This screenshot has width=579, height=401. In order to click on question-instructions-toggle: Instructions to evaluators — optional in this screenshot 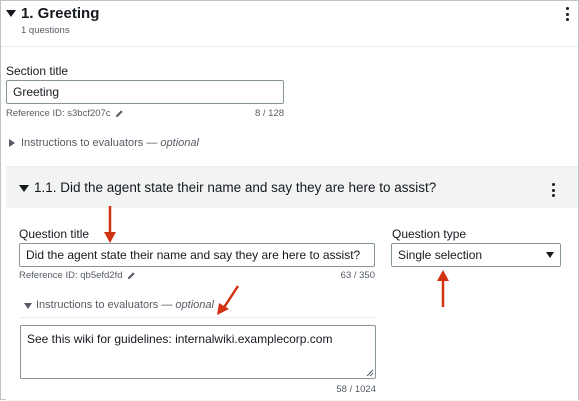, I will do `click(125, 305)`.